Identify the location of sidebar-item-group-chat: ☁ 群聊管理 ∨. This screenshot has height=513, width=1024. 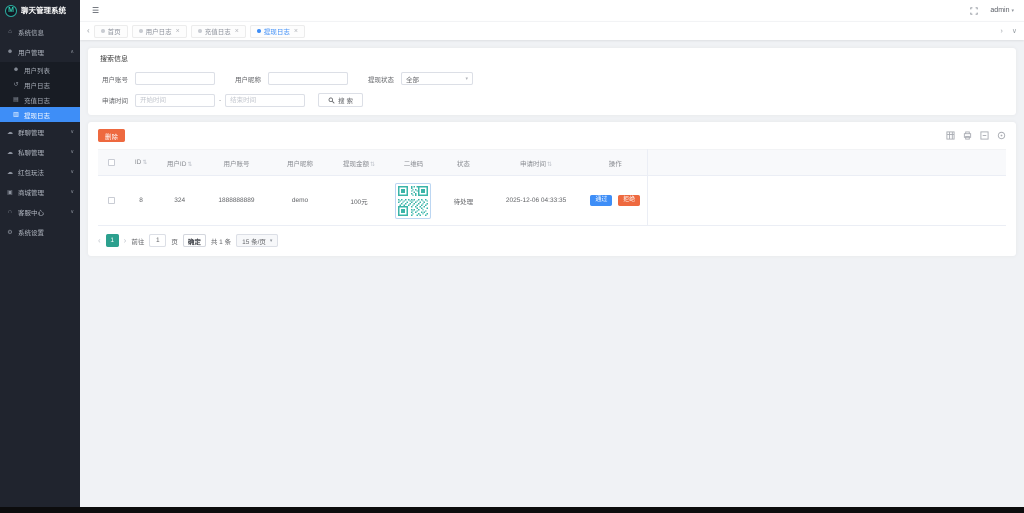
(40, 132).